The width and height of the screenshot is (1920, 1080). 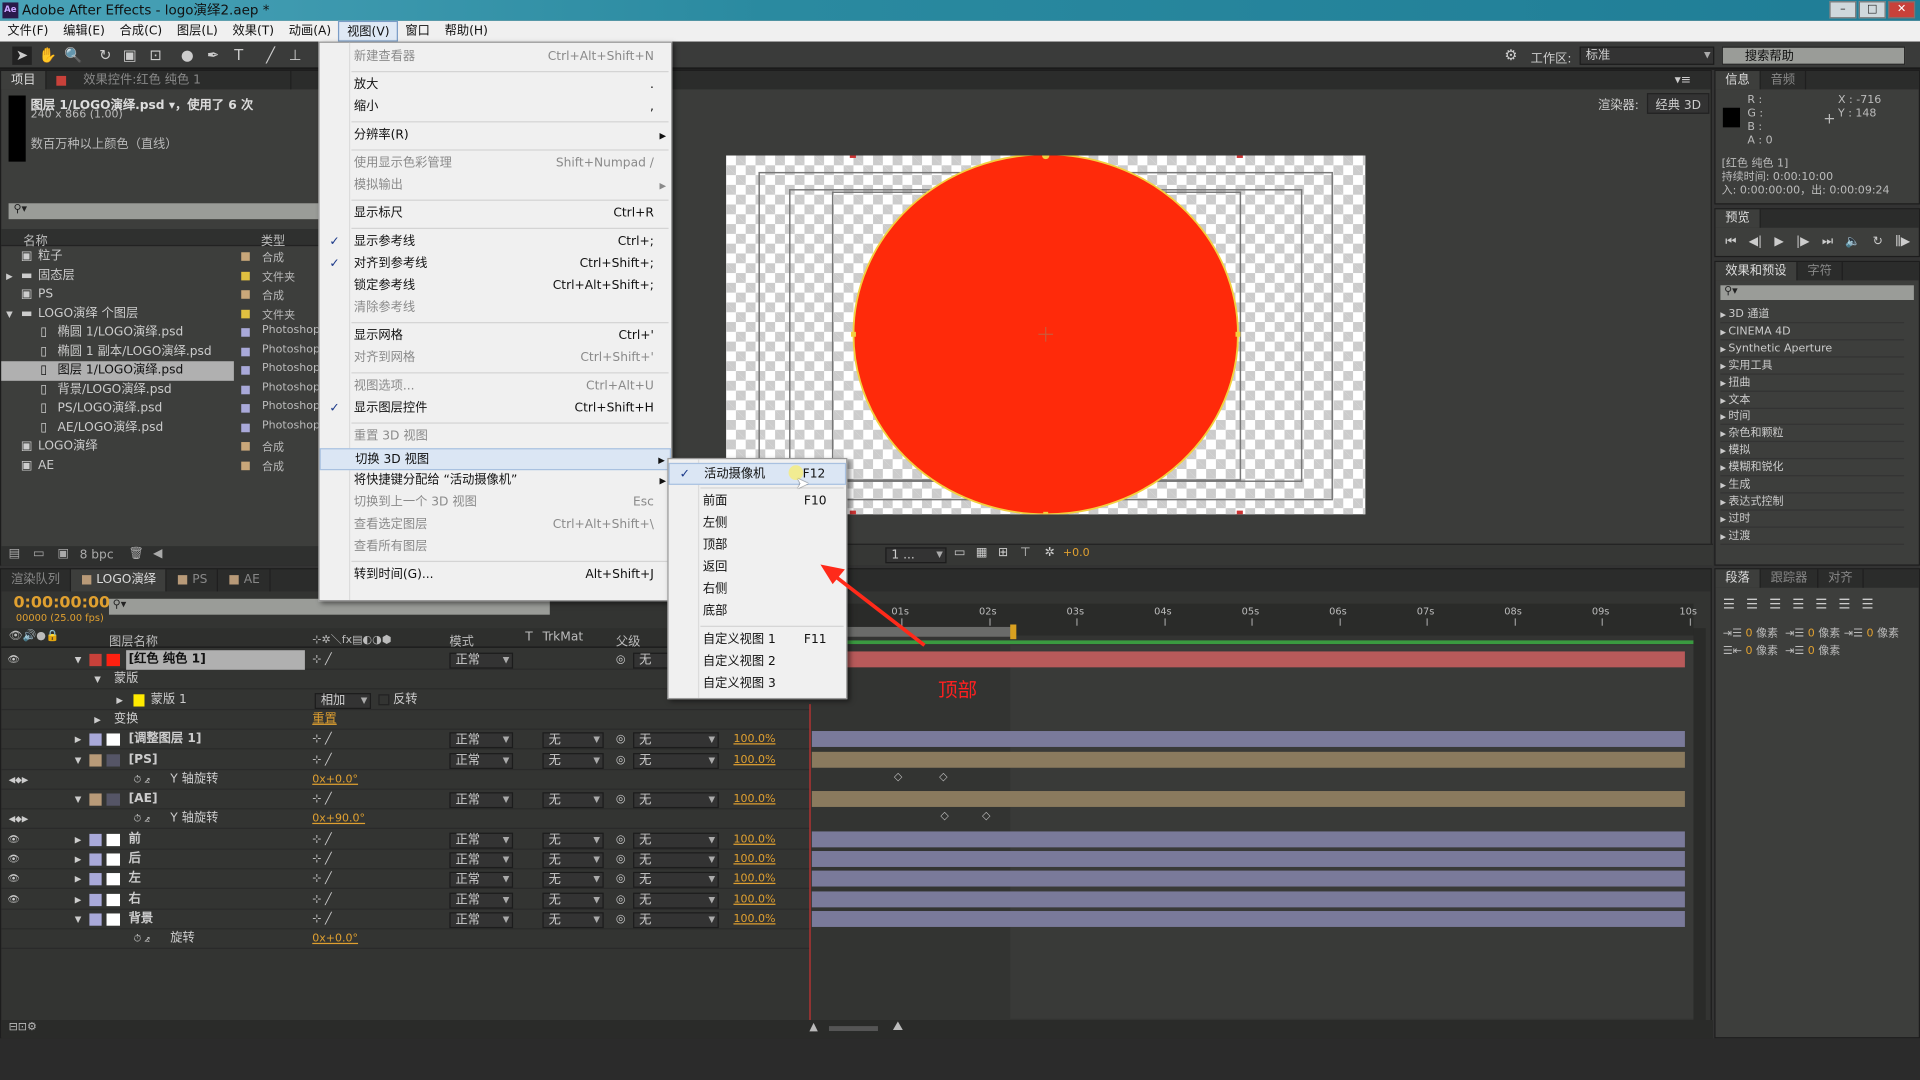 What do you see at coordinates (405, 860) in the screenshot?
I see `timeline-layer-row: 👁 ▶ 后 ⊹ ╱ 正常 无 ◎ 无 100.0%` at bounding box center [405, 860].